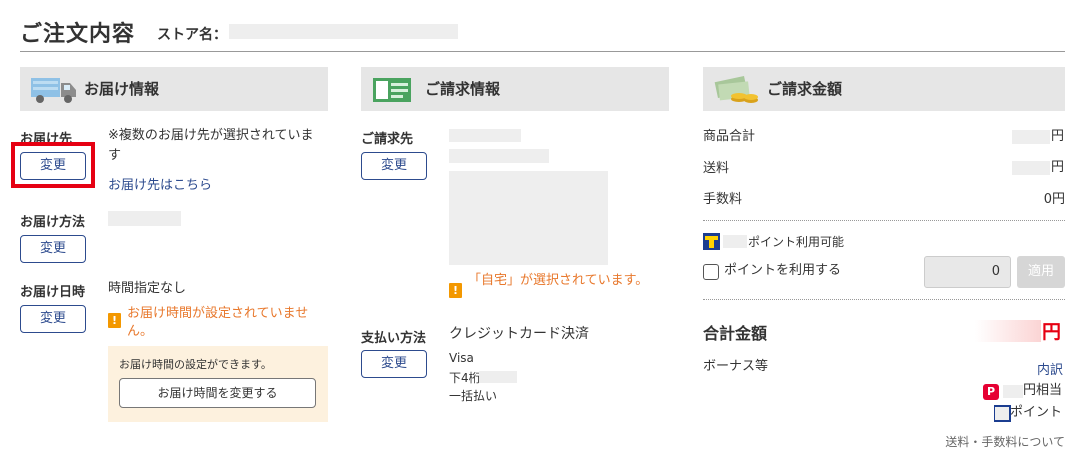  Describe the element at coordinates (716, 168) in the screenshot. I see `shipping-label: 送料` at that location.